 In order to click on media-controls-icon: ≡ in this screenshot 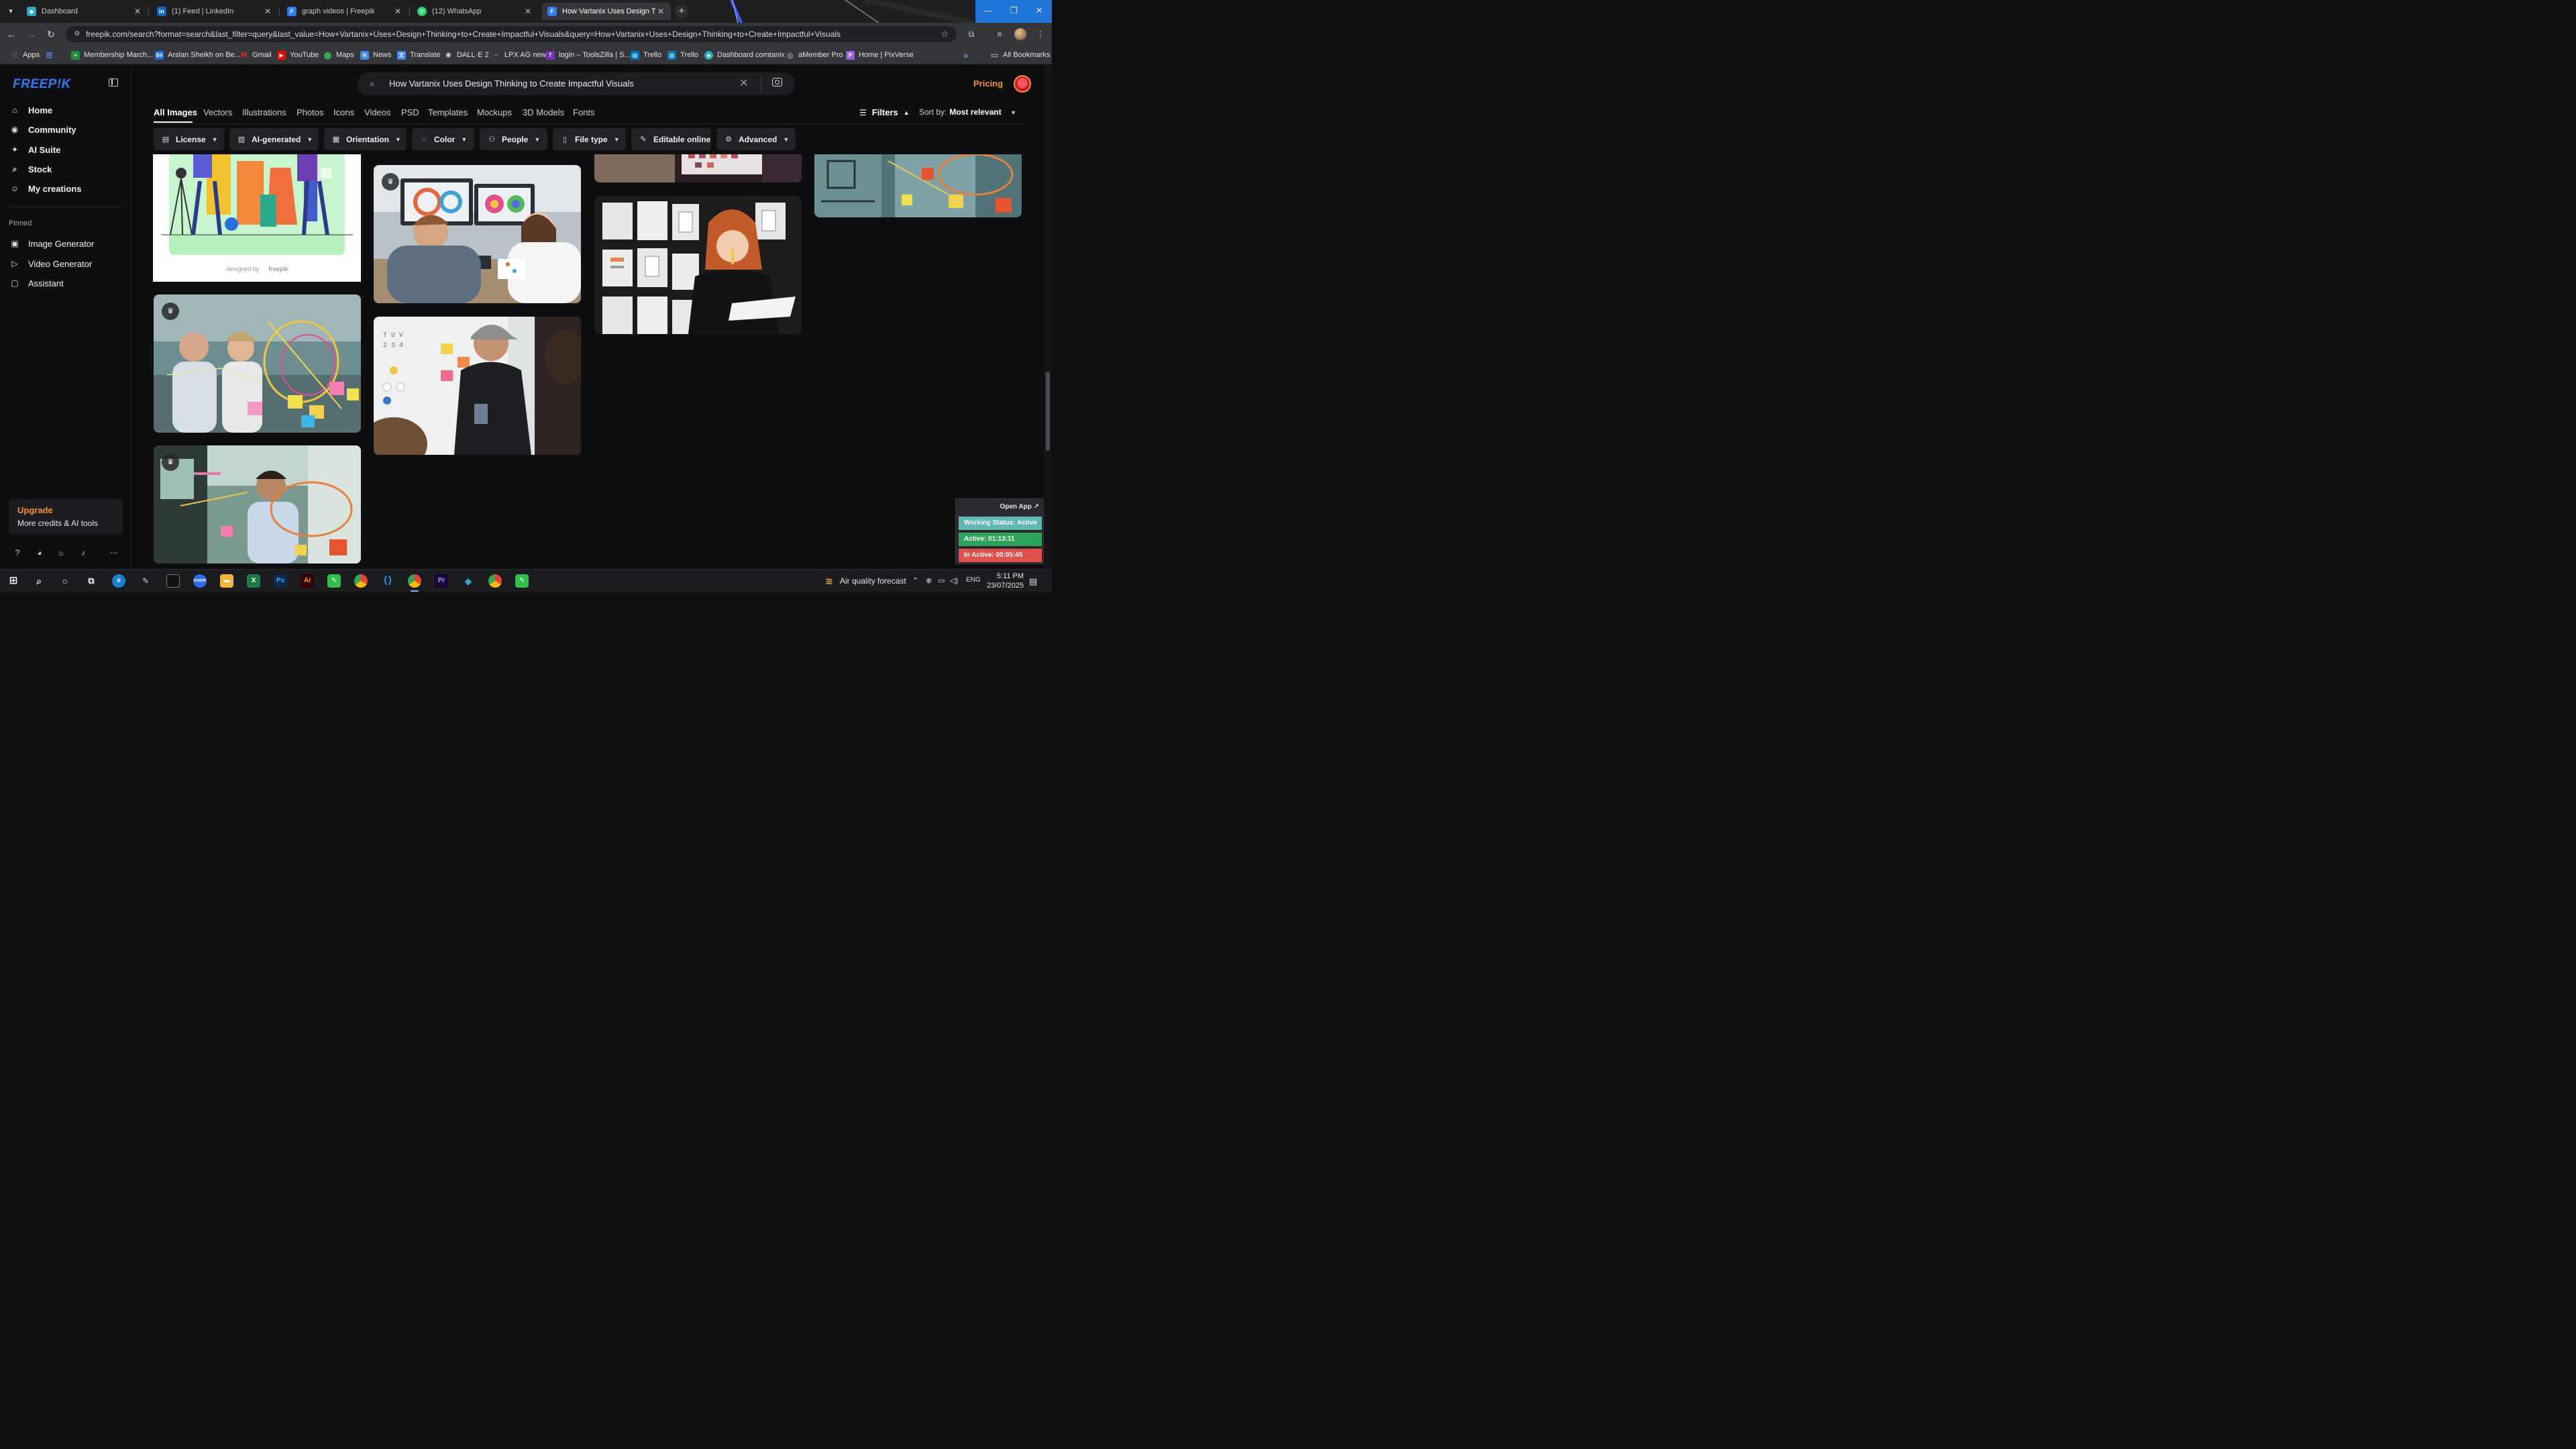, I will do `click(999, 34)`.